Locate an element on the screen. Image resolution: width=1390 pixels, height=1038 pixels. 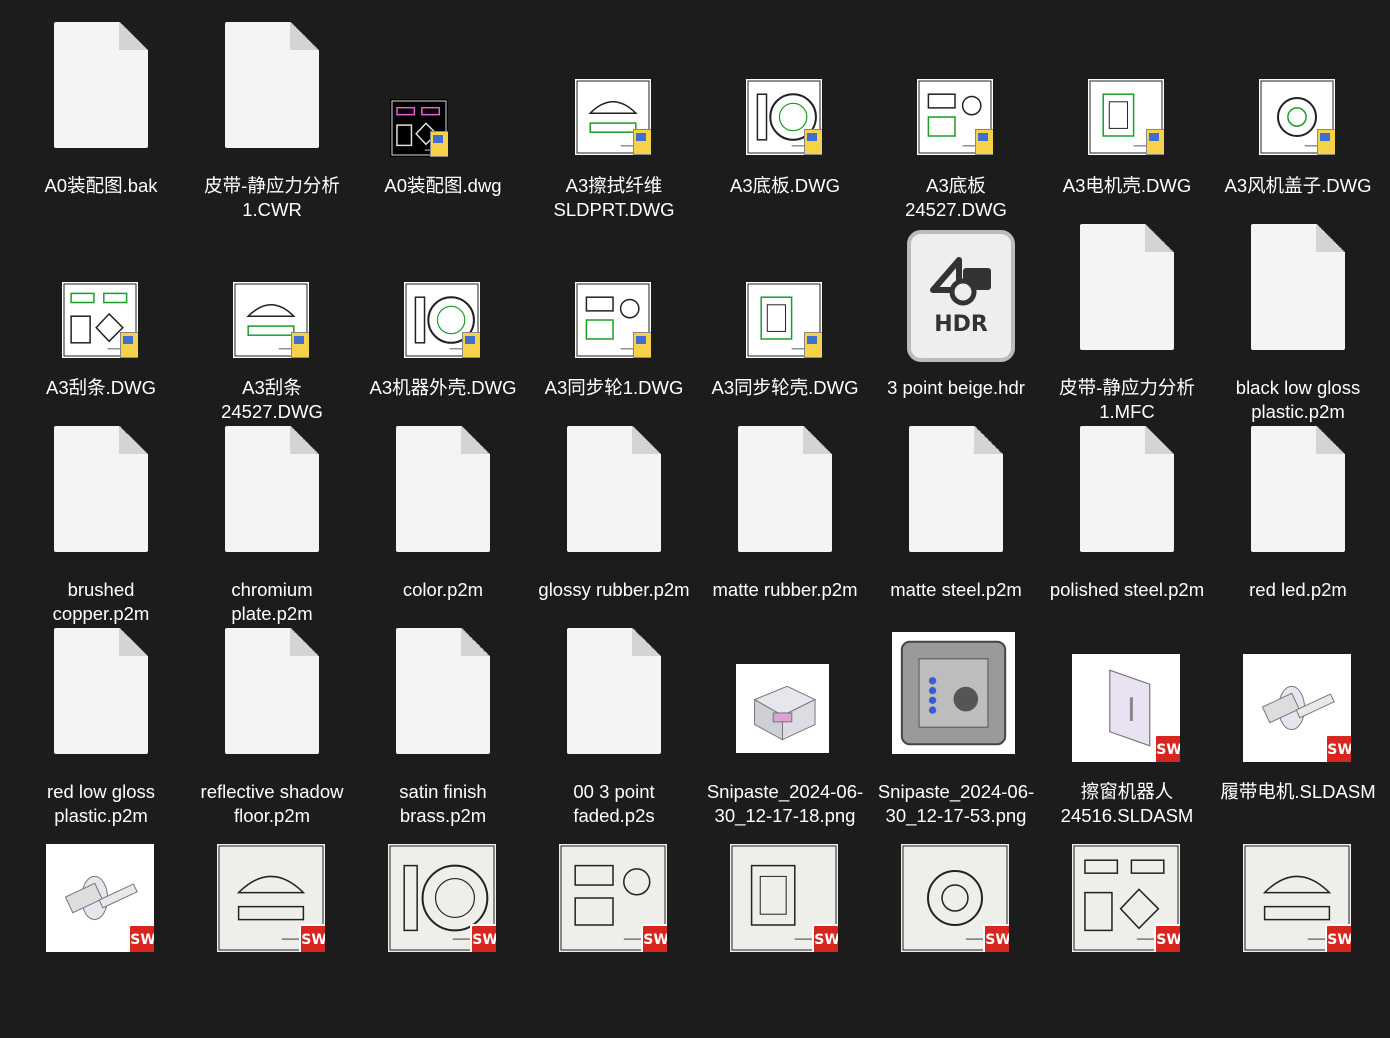
file-item: Snipaste_2024-06-30_12-17-18.png is located at coordinates (785, 725).